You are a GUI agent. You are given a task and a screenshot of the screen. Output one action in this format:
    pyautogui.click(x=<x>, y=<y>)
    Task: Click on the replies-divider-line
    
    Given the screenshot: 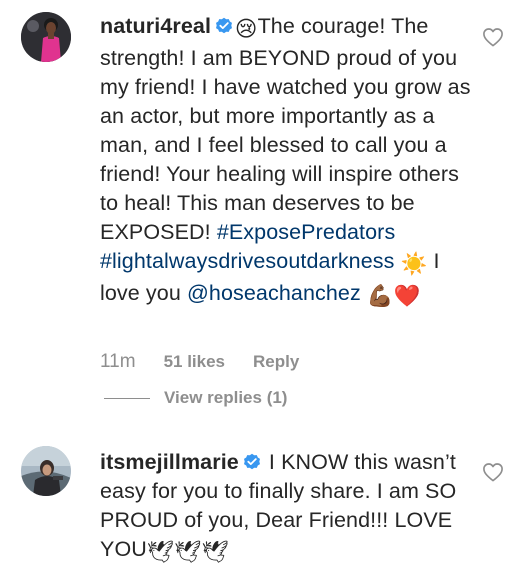 What is the action you would take?
    pyautogui.click(x=127, y=398)
    